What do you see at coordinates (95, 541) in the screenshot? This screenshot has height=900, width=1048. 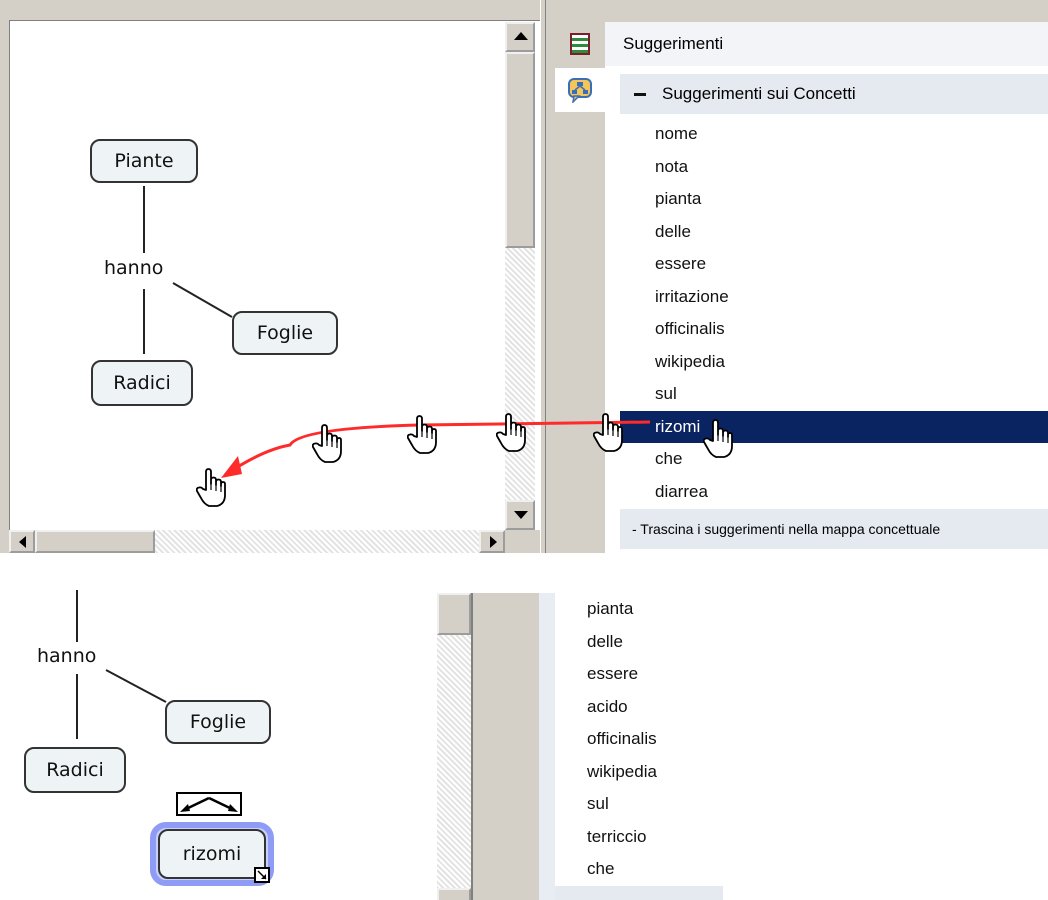 I see `hscroll-thumb` at bounding box center [95, 541].